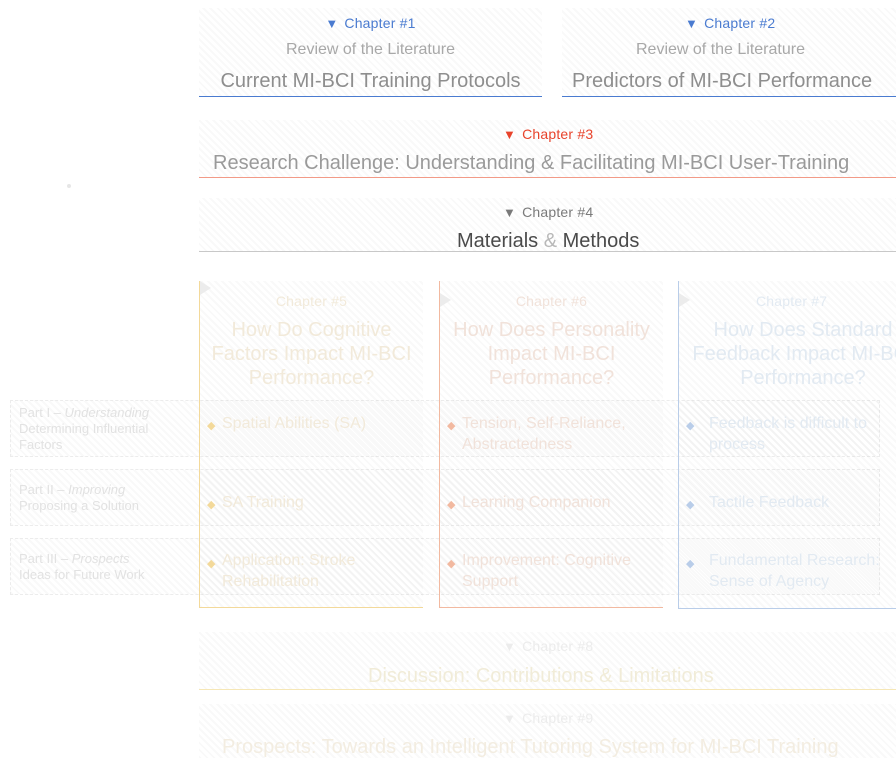  Describe the element at coordinates (788, 434) in the screenshot. I see `chapter-7-item-1: Feedback is difficult to process` at that location.